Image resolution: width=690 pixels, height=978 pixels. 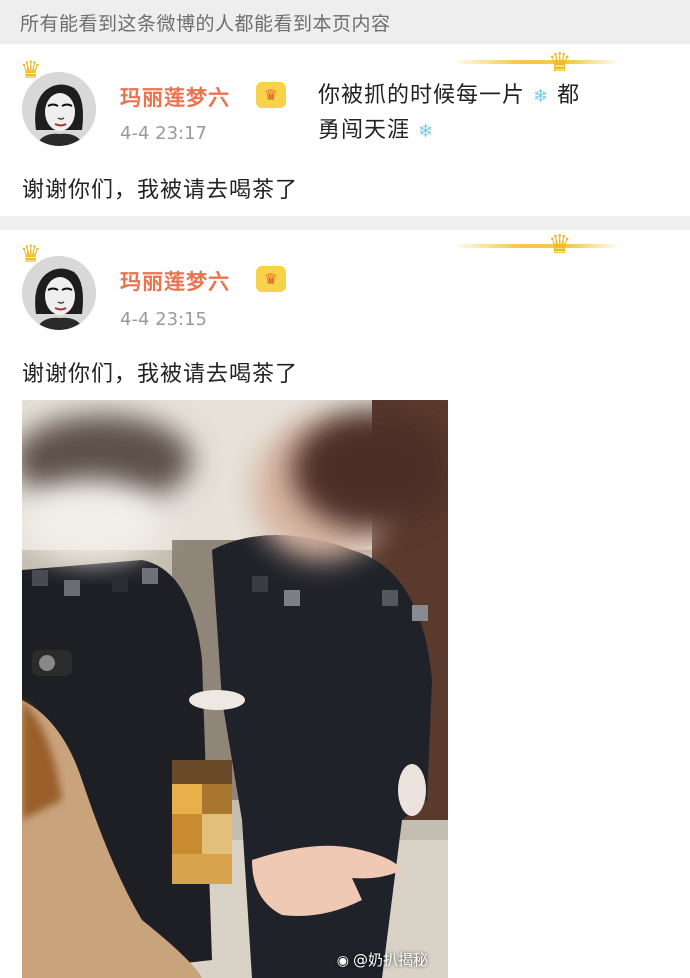 What do you see at coordinates (345, 223) in the screenshot?
I see `post-separator` at bounding box center [345, 223].